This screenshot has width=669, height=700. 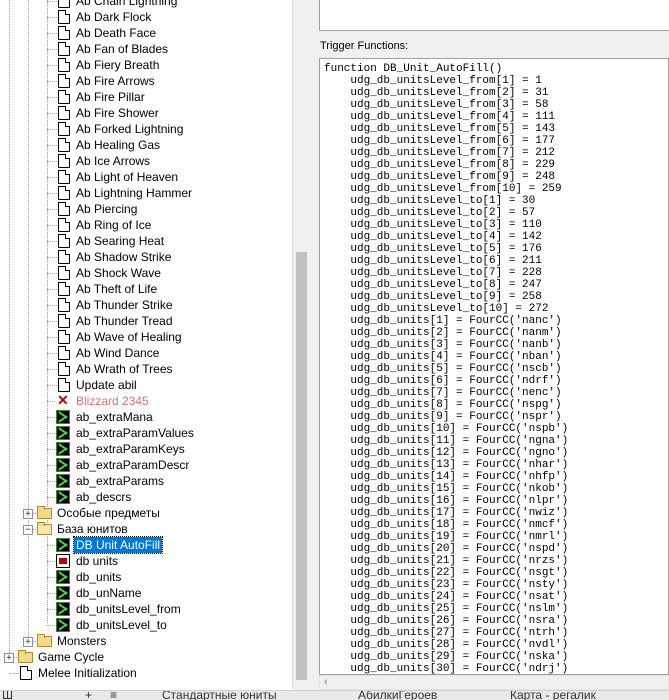 I want to click on code-line: udg_db_units[27] = FourCC('ntrh'), so click(x=446, y=633).